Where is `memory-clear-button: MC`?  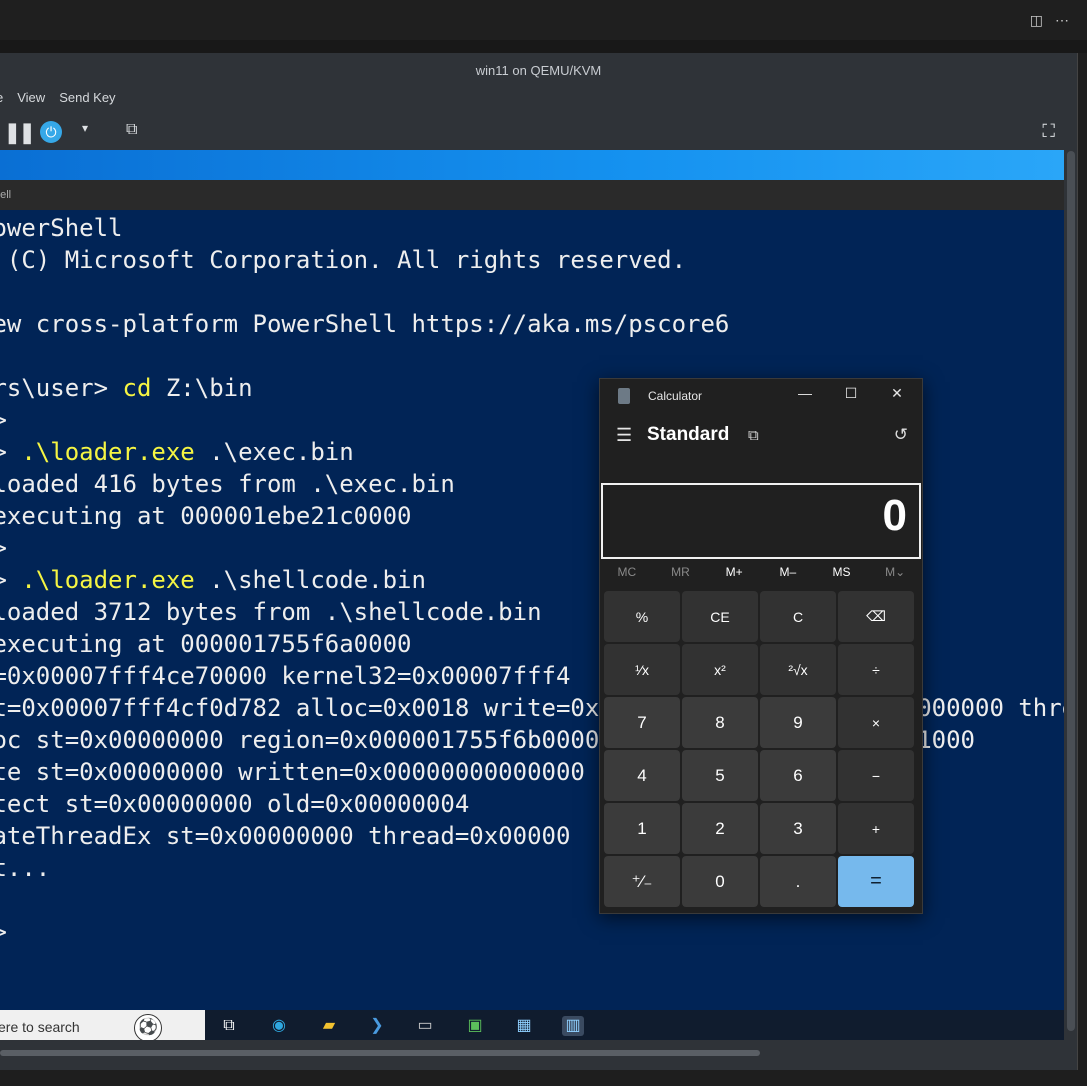
memory-clear-button: MC is located at coordinates (627, 575).